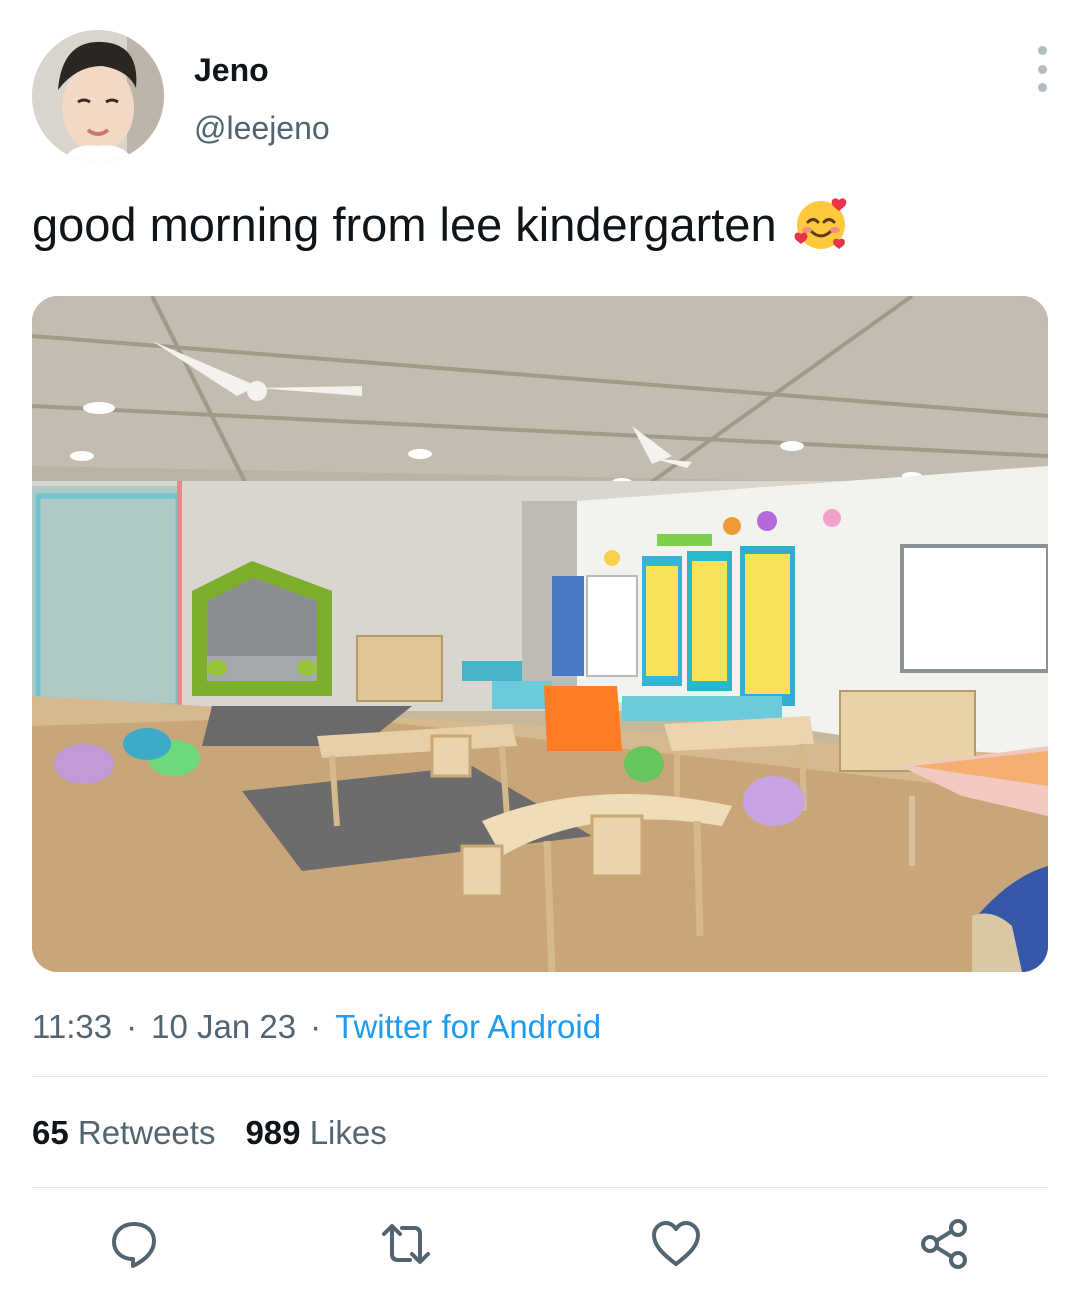  I want to click on retweet-button, so click(406, 1244).